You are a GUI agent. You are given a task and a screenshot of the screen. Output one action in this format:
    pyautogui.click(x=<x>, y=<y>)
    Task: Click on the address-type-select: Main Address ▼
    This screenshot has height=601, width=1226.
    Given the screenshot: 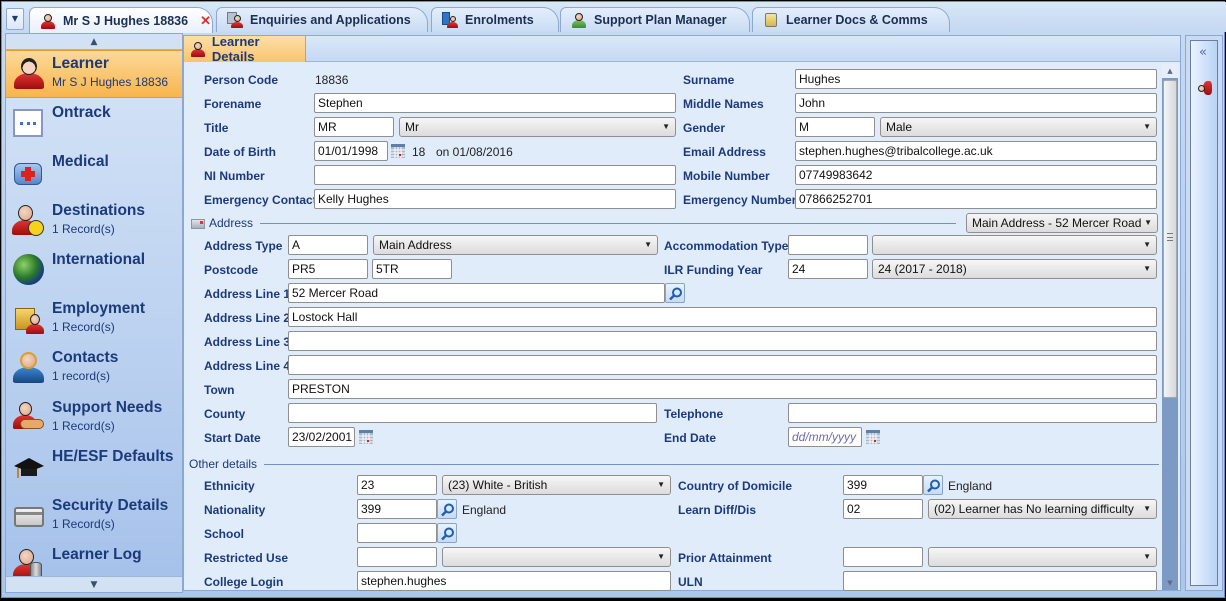 What is the action you would take?
    pyautogui.click(x=515, y=245)
    